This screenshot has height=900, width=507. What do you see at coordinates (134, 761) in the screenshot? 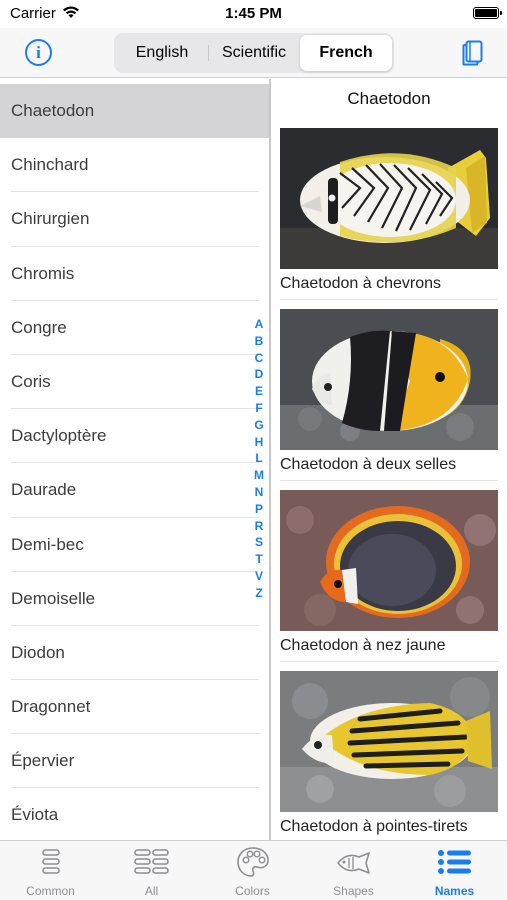
I see `list-item: Épervier` at bounding box center [134, 761].